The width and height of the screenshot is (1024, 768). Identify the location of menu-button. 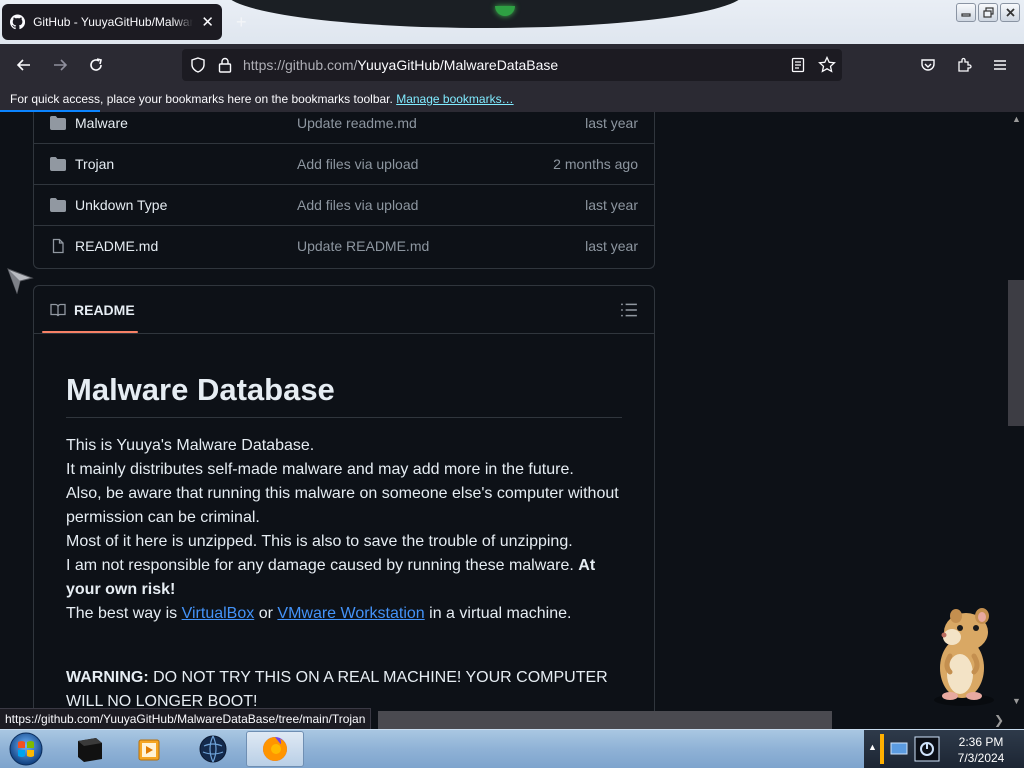
(1000, 65).